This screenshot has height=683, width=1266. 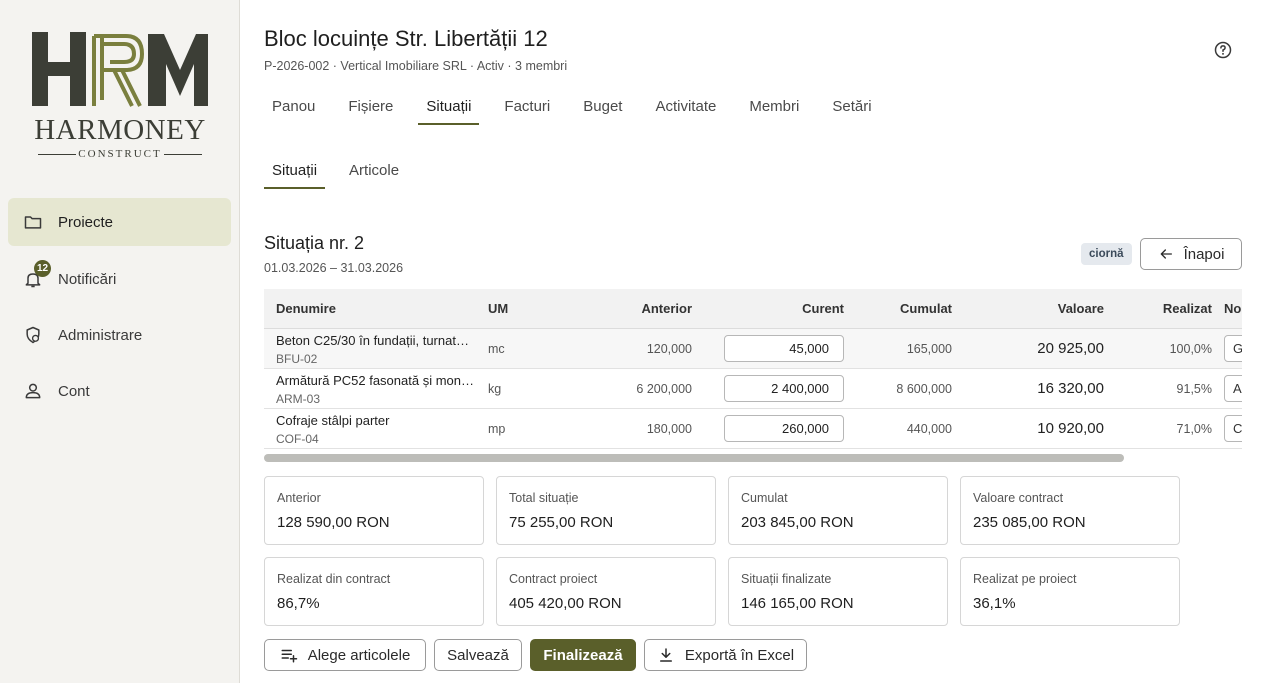 I want to click on tab-activitate: Activitate, so click(x=685, y=109).